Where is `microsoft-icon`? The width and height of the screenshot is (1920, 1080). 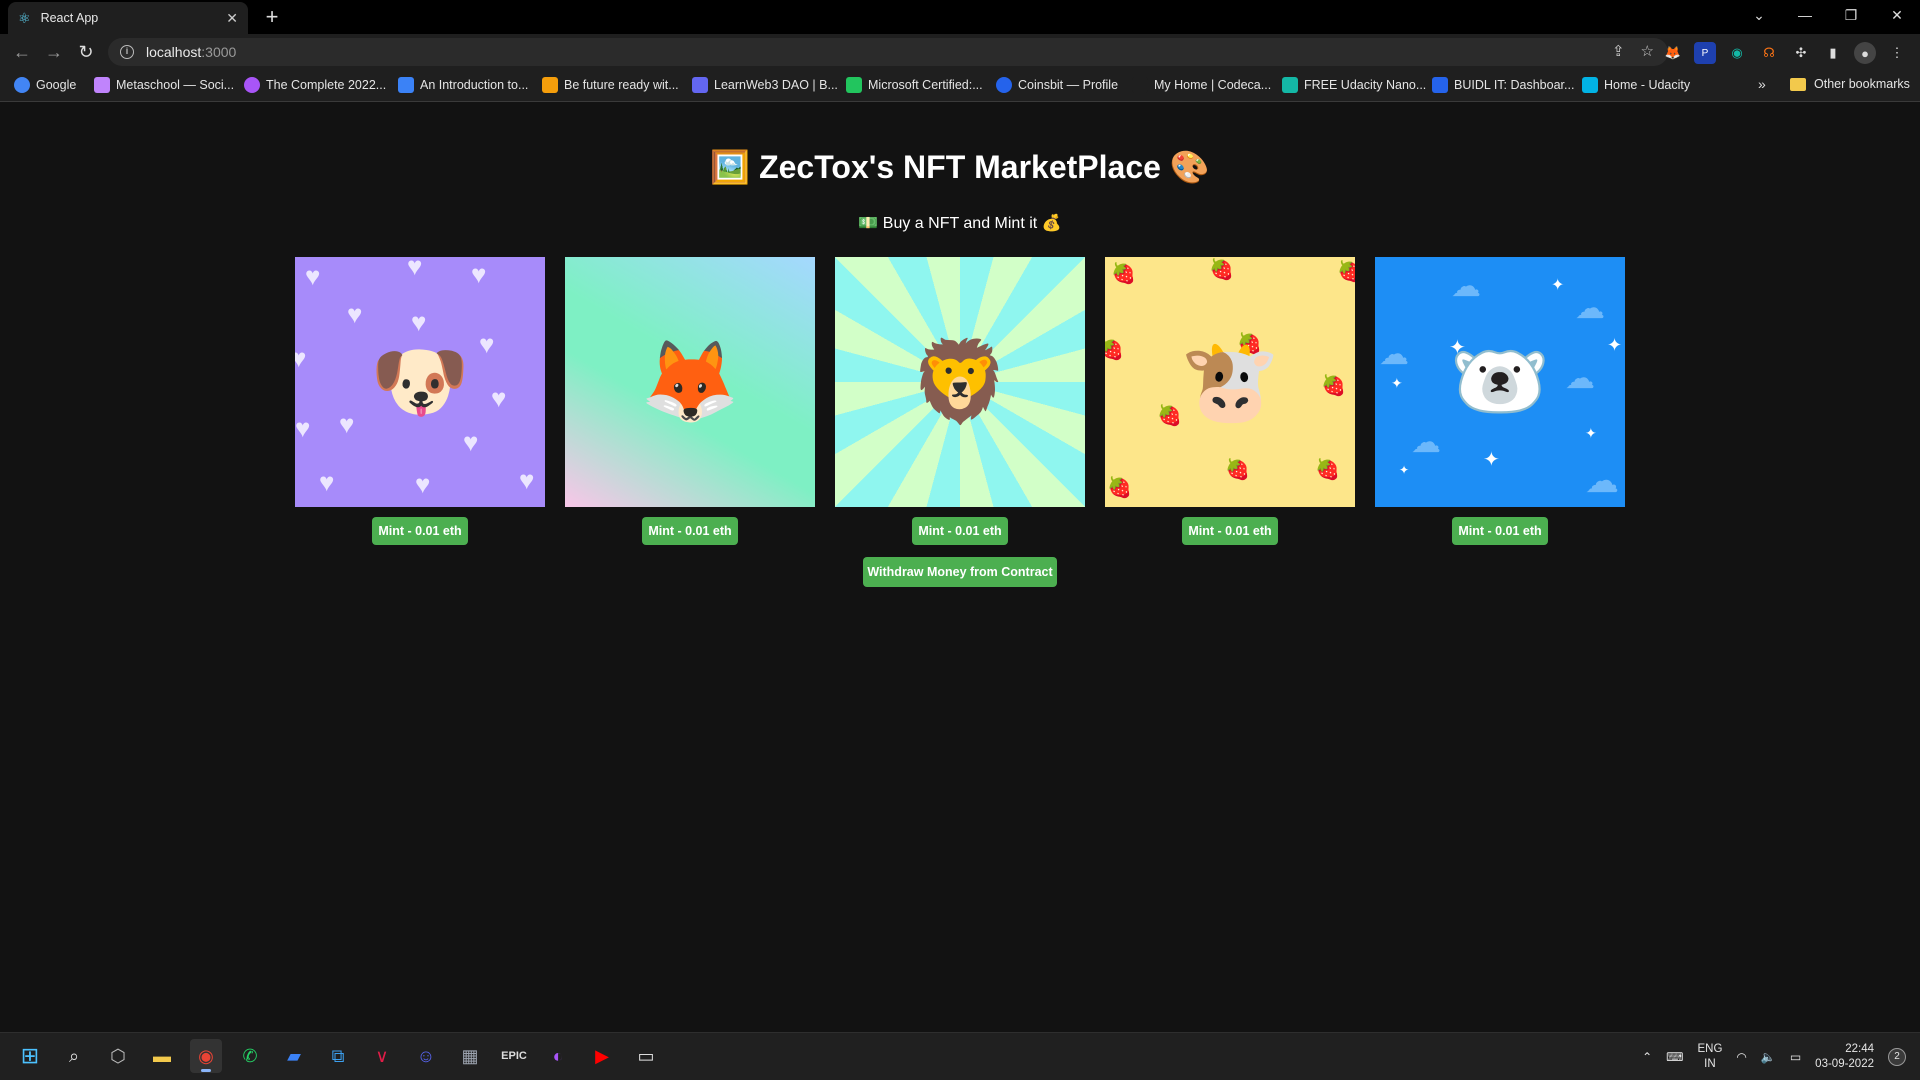 microsoft-icon is located at coordinates (854, 85).